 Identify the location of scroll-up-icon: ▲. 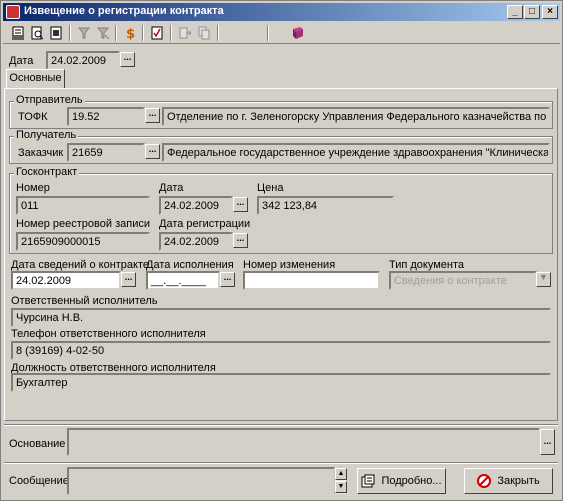
(341, 474).